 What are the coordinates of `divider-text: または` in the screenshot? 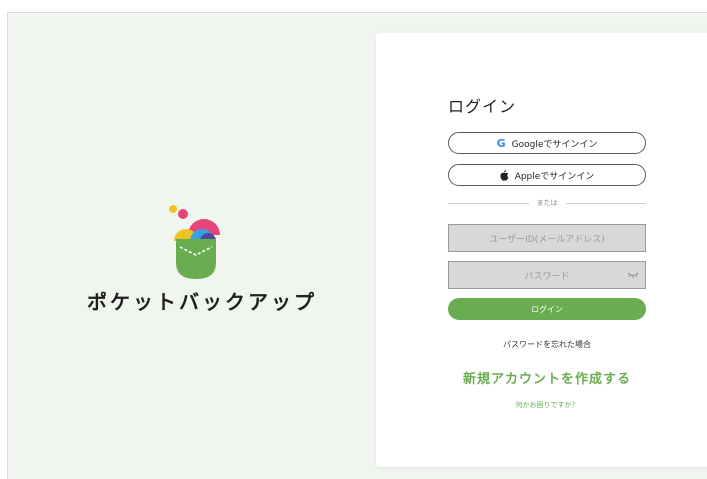 It's located at (547, 203).